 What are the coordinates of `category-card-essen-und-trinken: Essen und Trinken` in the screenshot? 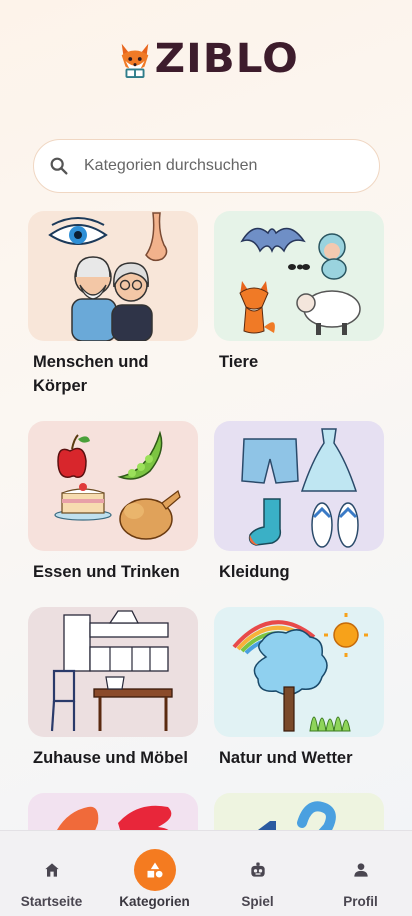 It's located at (113, 502).